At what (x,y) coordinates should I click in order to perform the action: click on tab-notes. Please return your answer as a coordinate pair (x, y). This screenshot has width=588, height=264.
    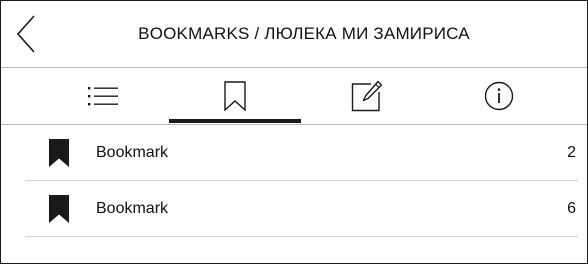
    Looking at the image, I should click on (367, 96).